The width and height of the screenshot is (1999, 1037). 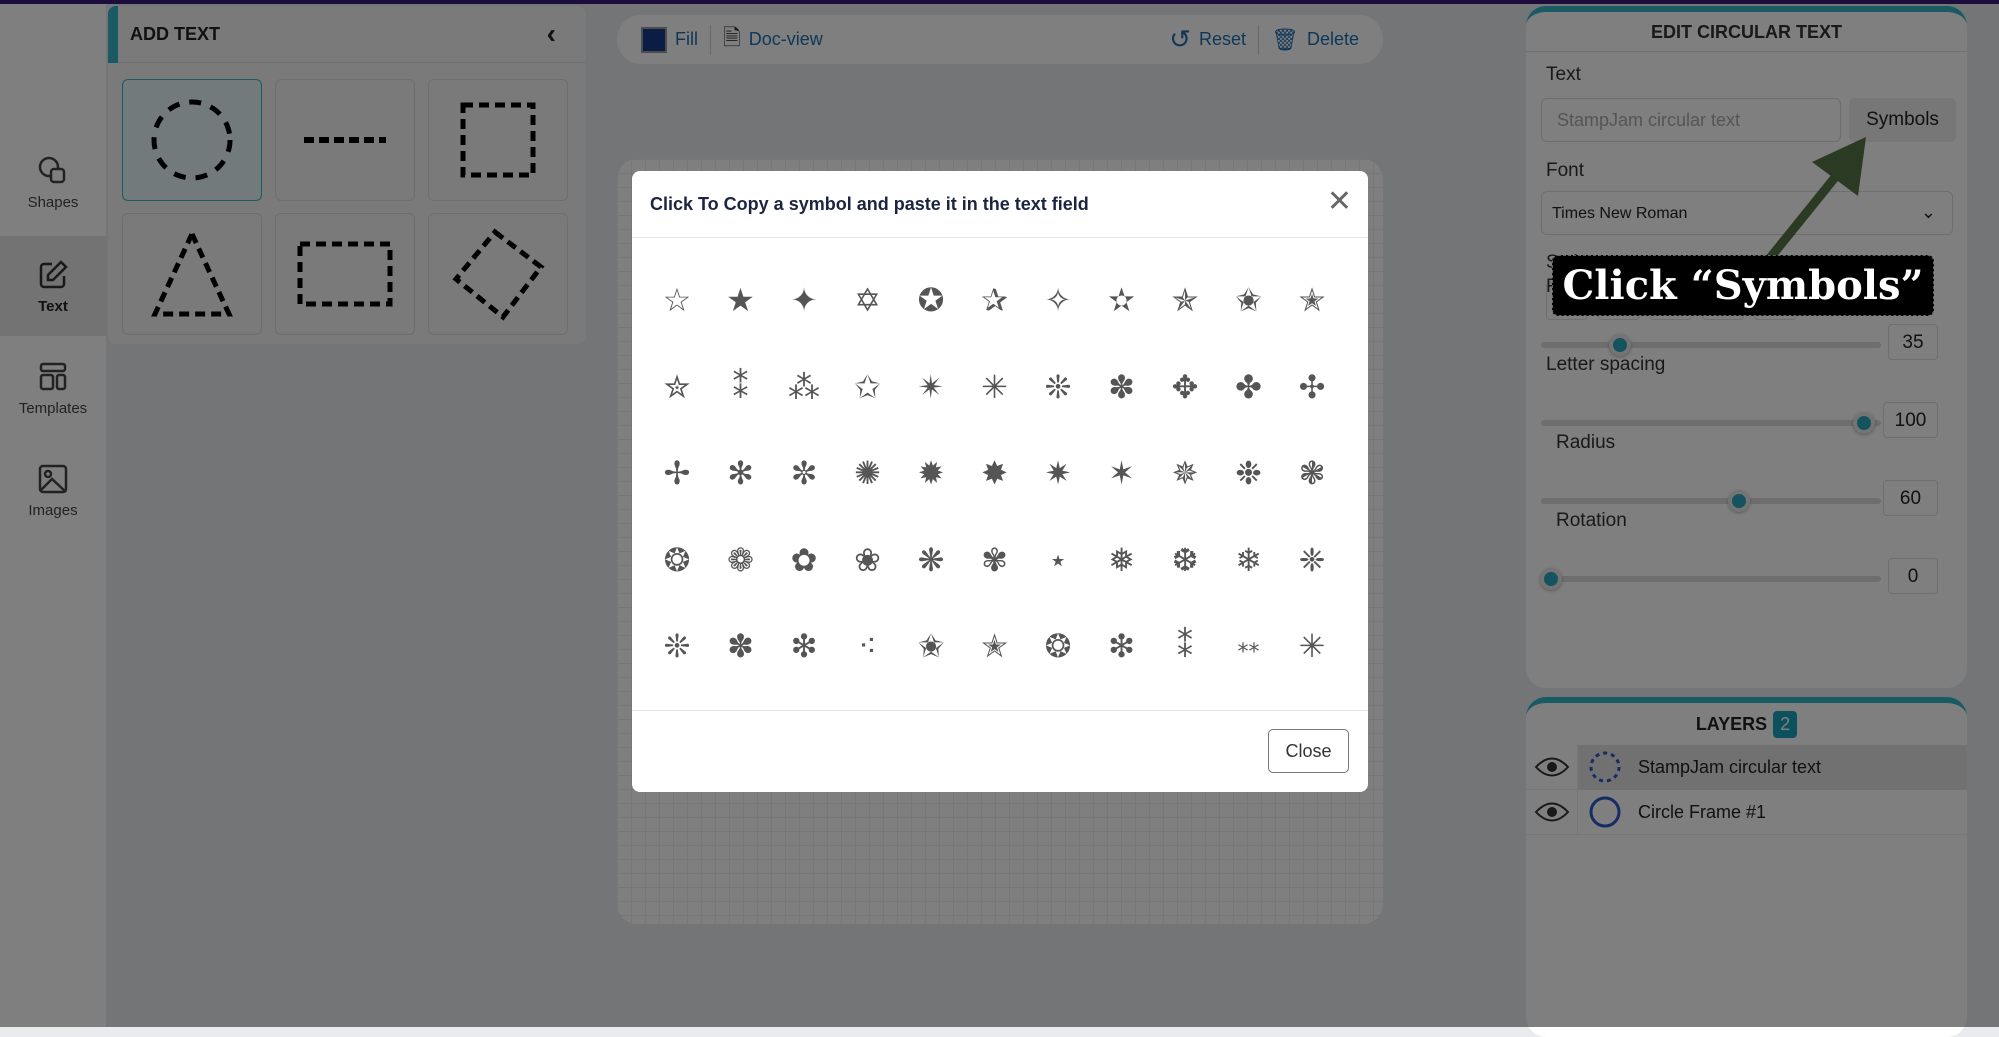 I want to click on annotation-callout: Click “Symbols”, so click(x=1743, y=285).